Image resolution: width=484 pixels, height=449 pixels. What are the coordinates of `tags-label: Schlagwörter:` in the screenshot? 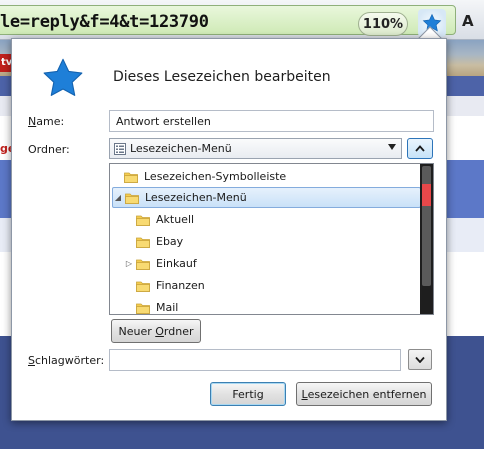 It's located at (66, 360).